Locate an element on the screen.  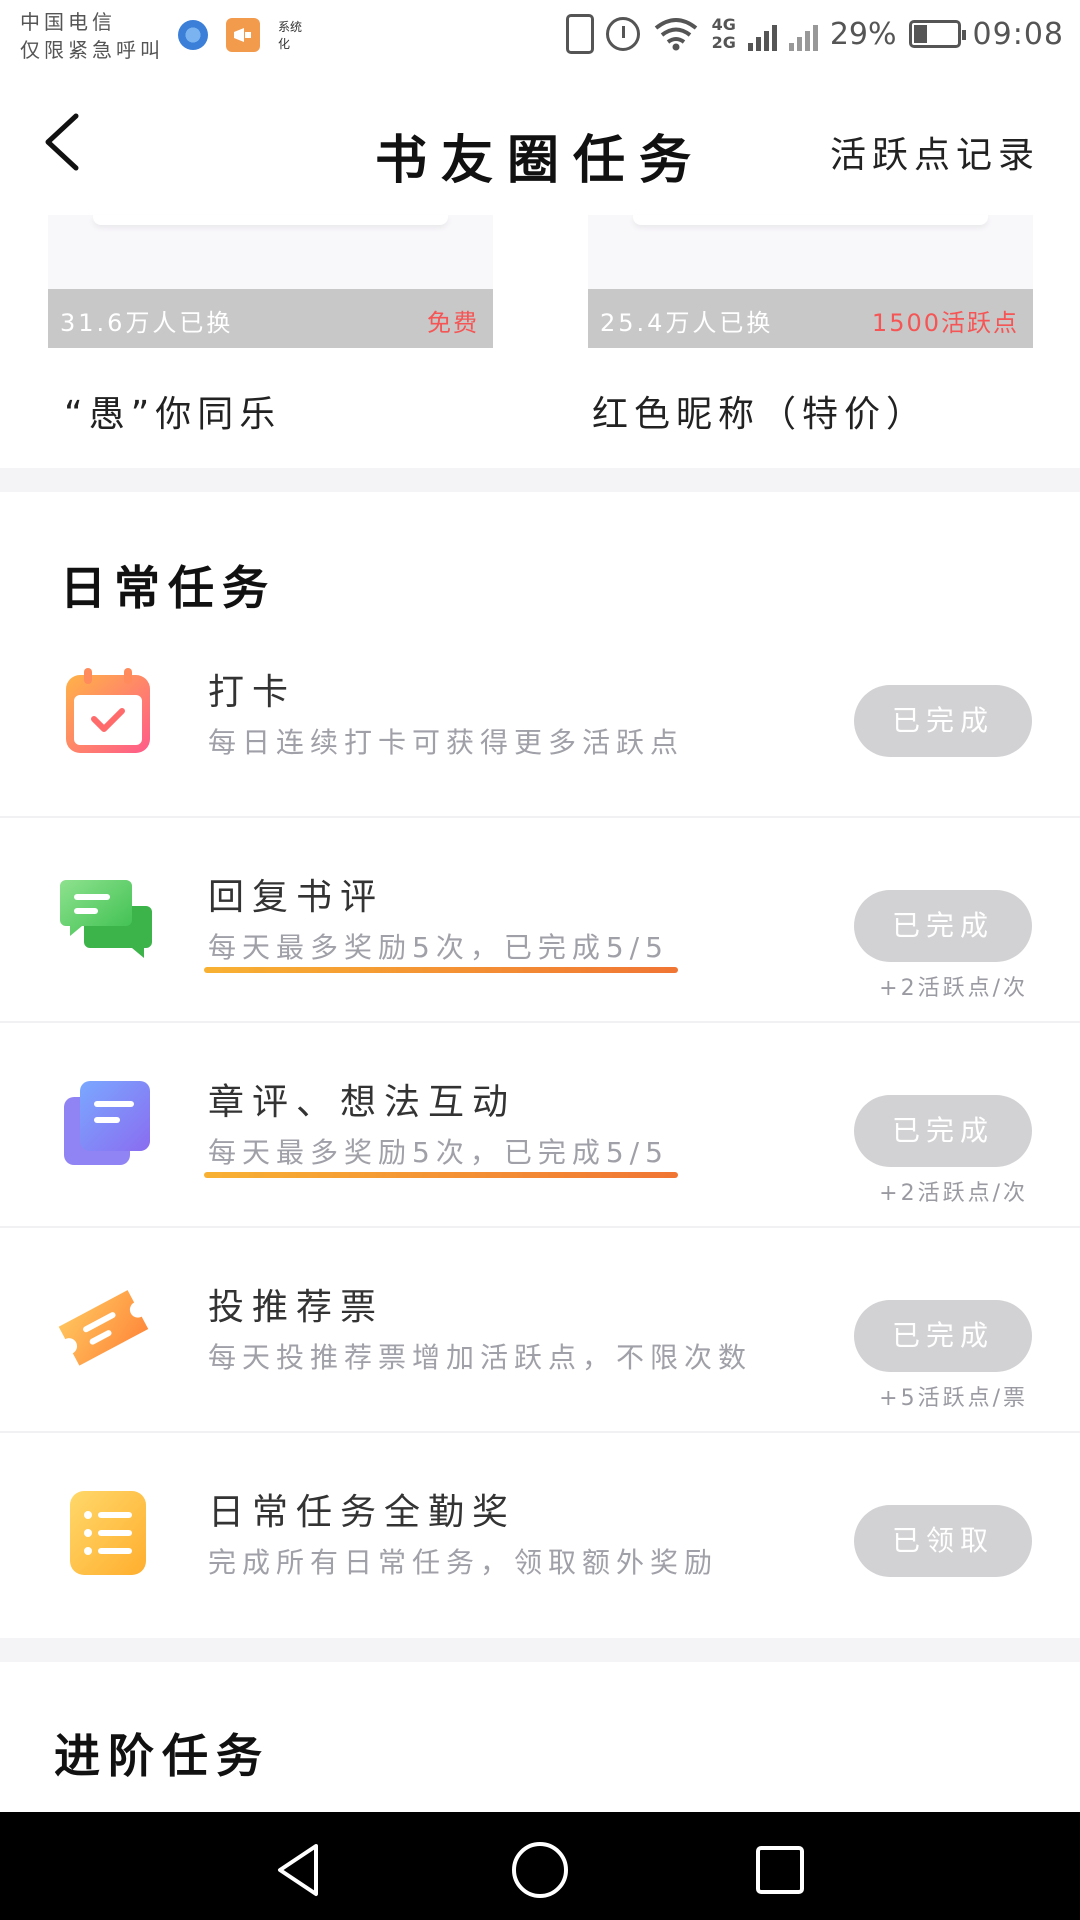
battery-icon is located at coordinates (937, 34).